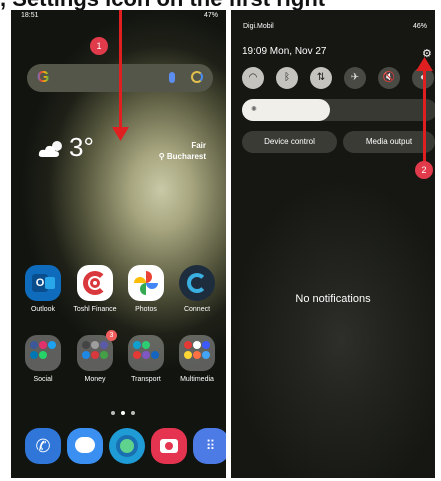 This screenshot has height=481, width=441. Describe the element at coordinates (81, 147) in the screenshot. I see `temperature: 3°` at that location.